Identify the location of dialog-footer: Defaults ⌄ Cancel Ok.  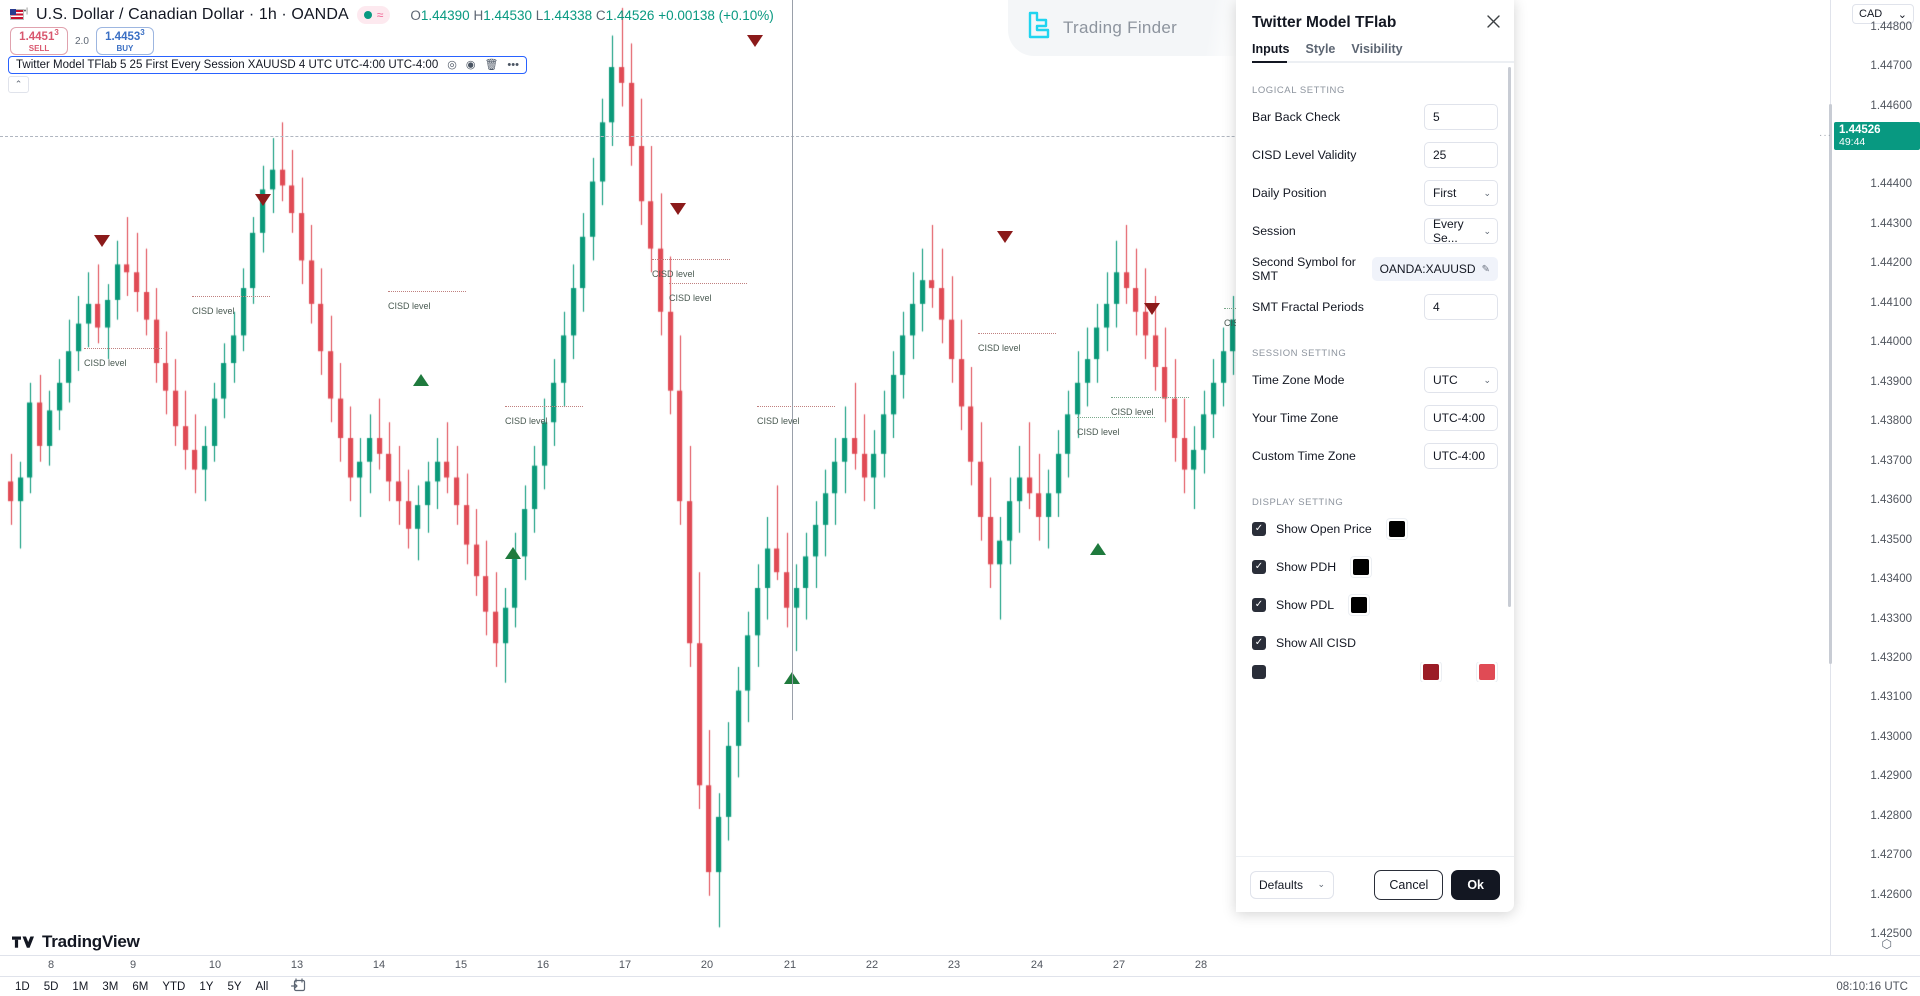
(1375, 884).